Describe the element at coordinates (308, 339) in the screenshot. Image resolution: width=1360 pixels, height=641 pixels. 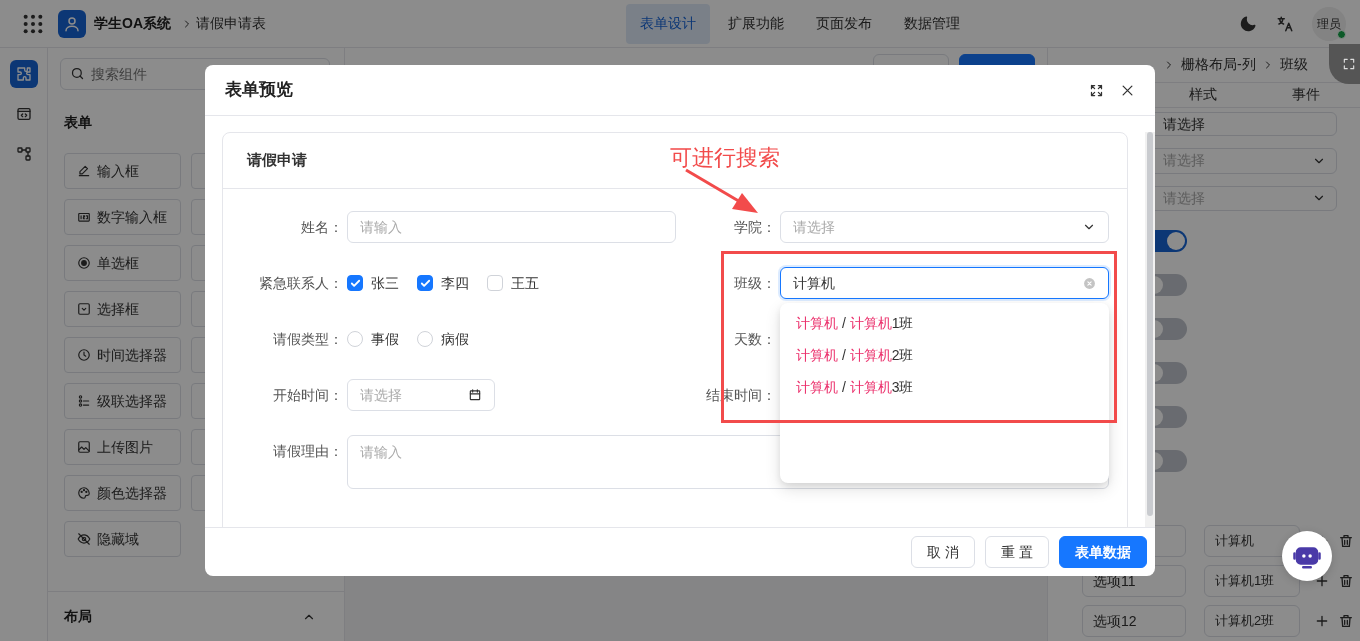
I see `field-label: 请假类型：` at that location.